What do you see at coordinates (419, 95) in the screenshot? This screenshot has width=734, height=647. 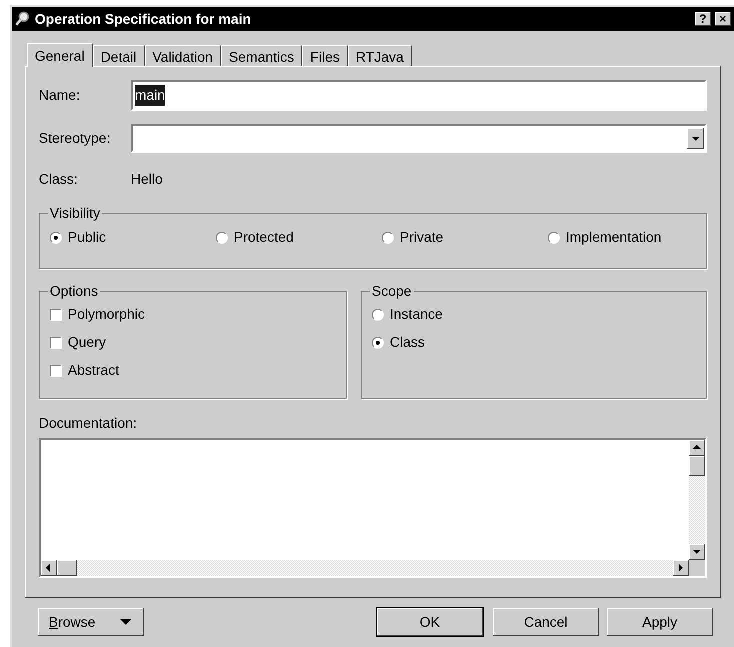 I see `name-input-field: main` at bounding box center [419, 95].